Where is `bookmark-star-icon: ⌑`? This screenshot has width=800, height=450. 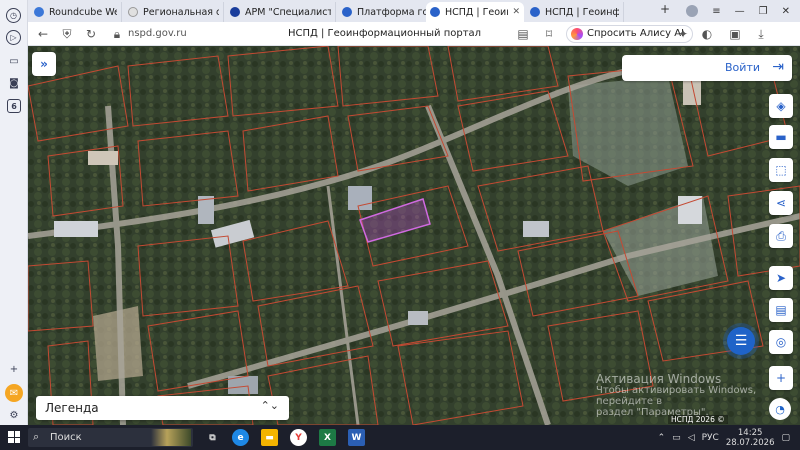 bookmark-star-icon: ⌑ is located at coordinates (549, 34).